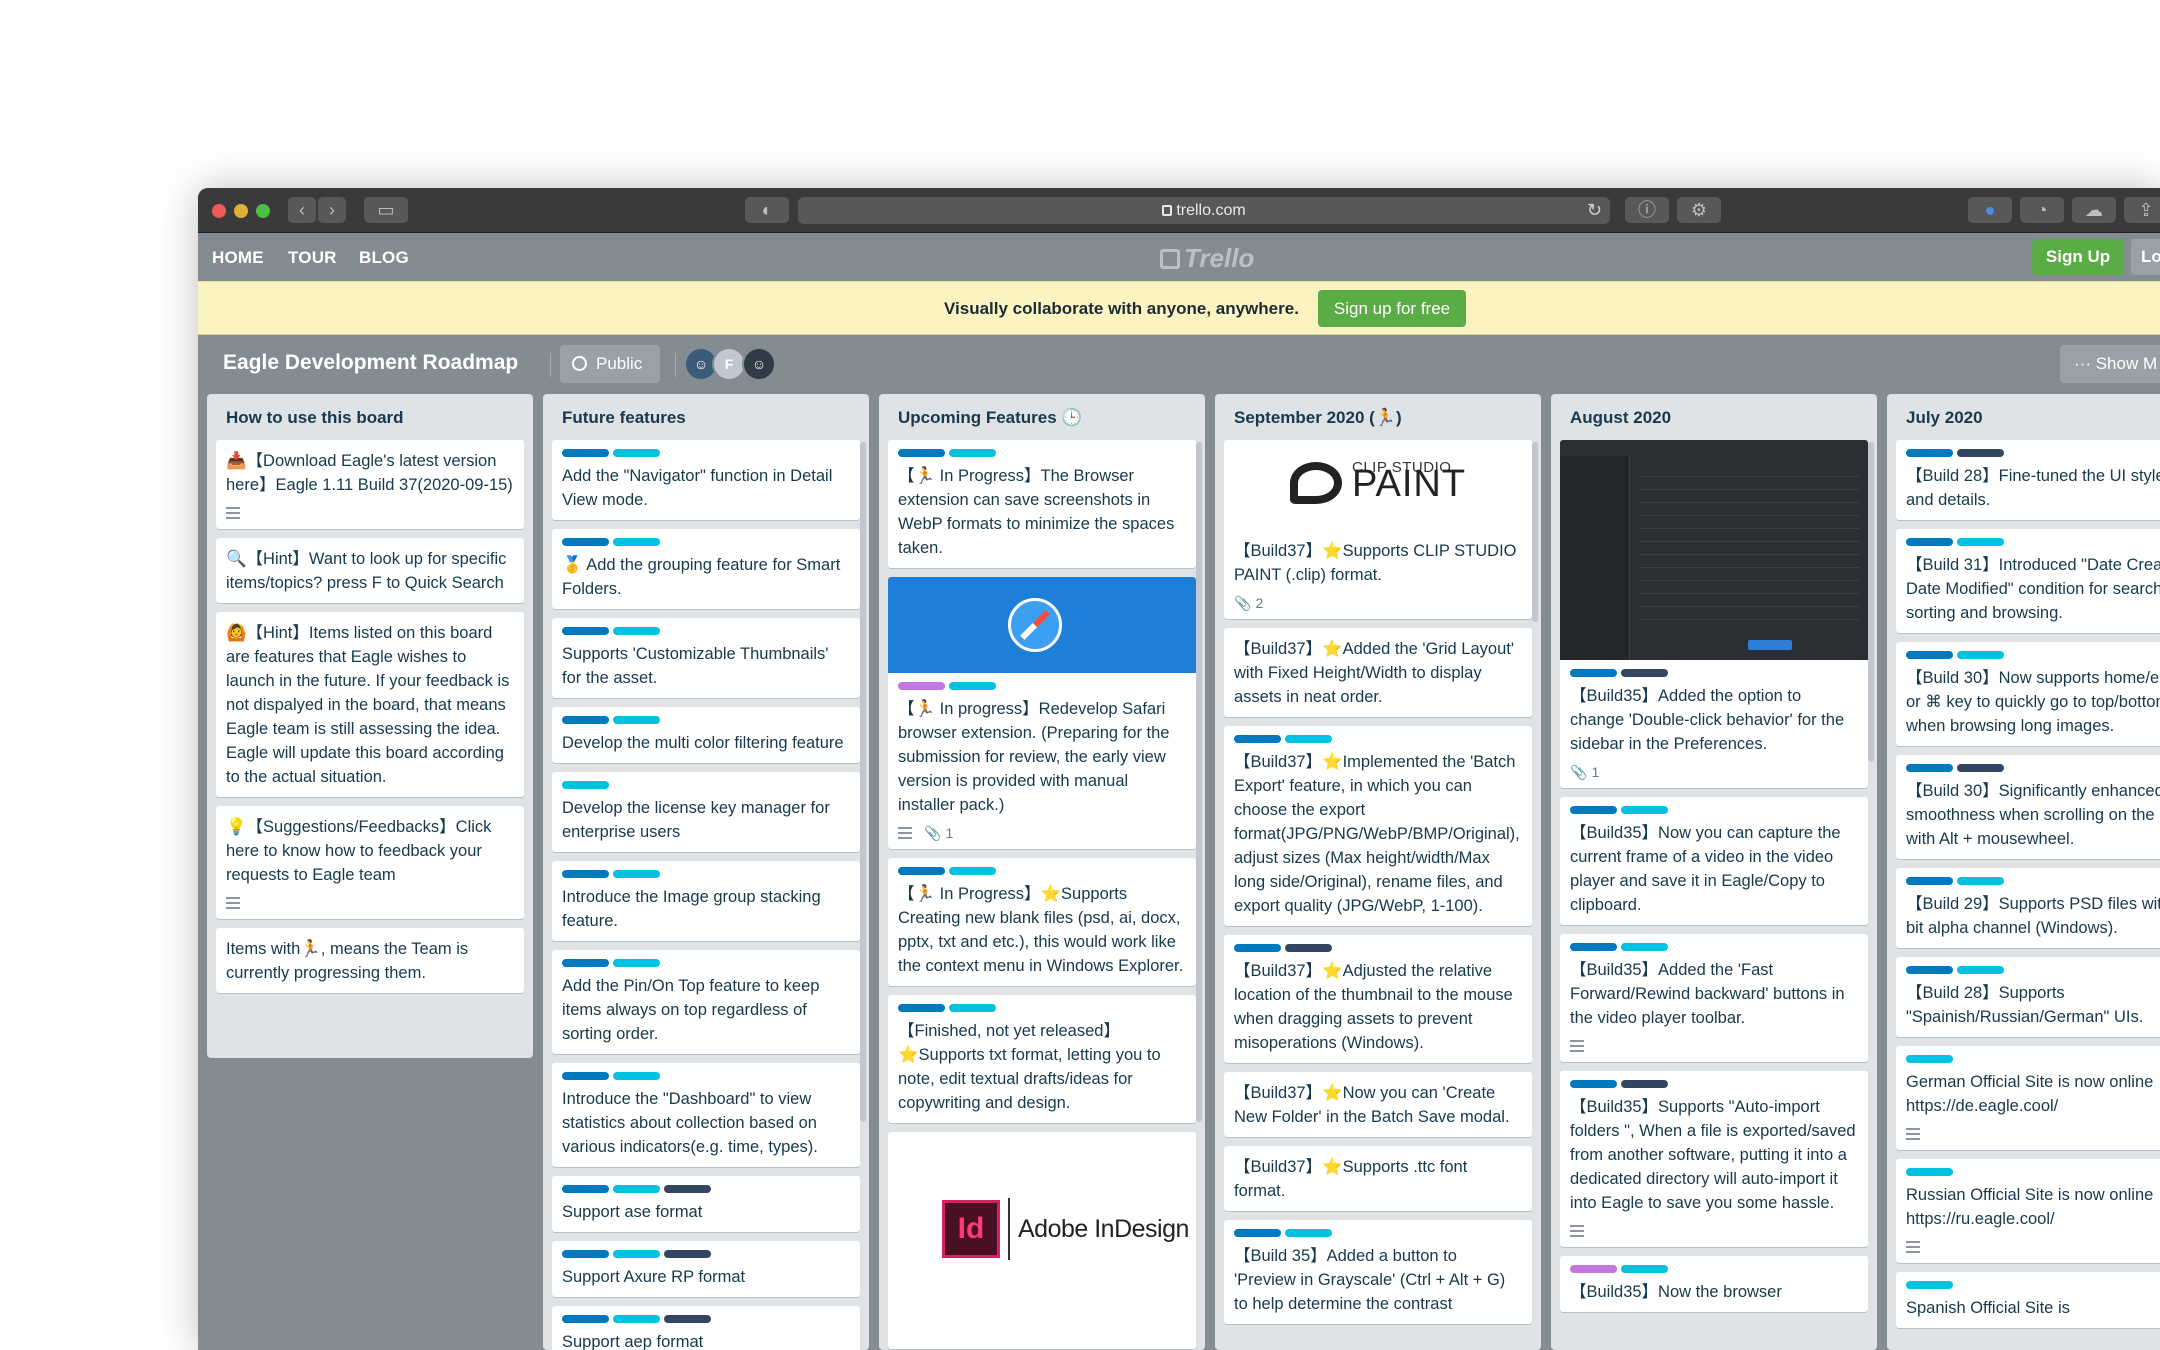  Describe the element at coordinates (1378, 417) in the screenshot. I see `list-title: September 2020 (🏃)` at that location.